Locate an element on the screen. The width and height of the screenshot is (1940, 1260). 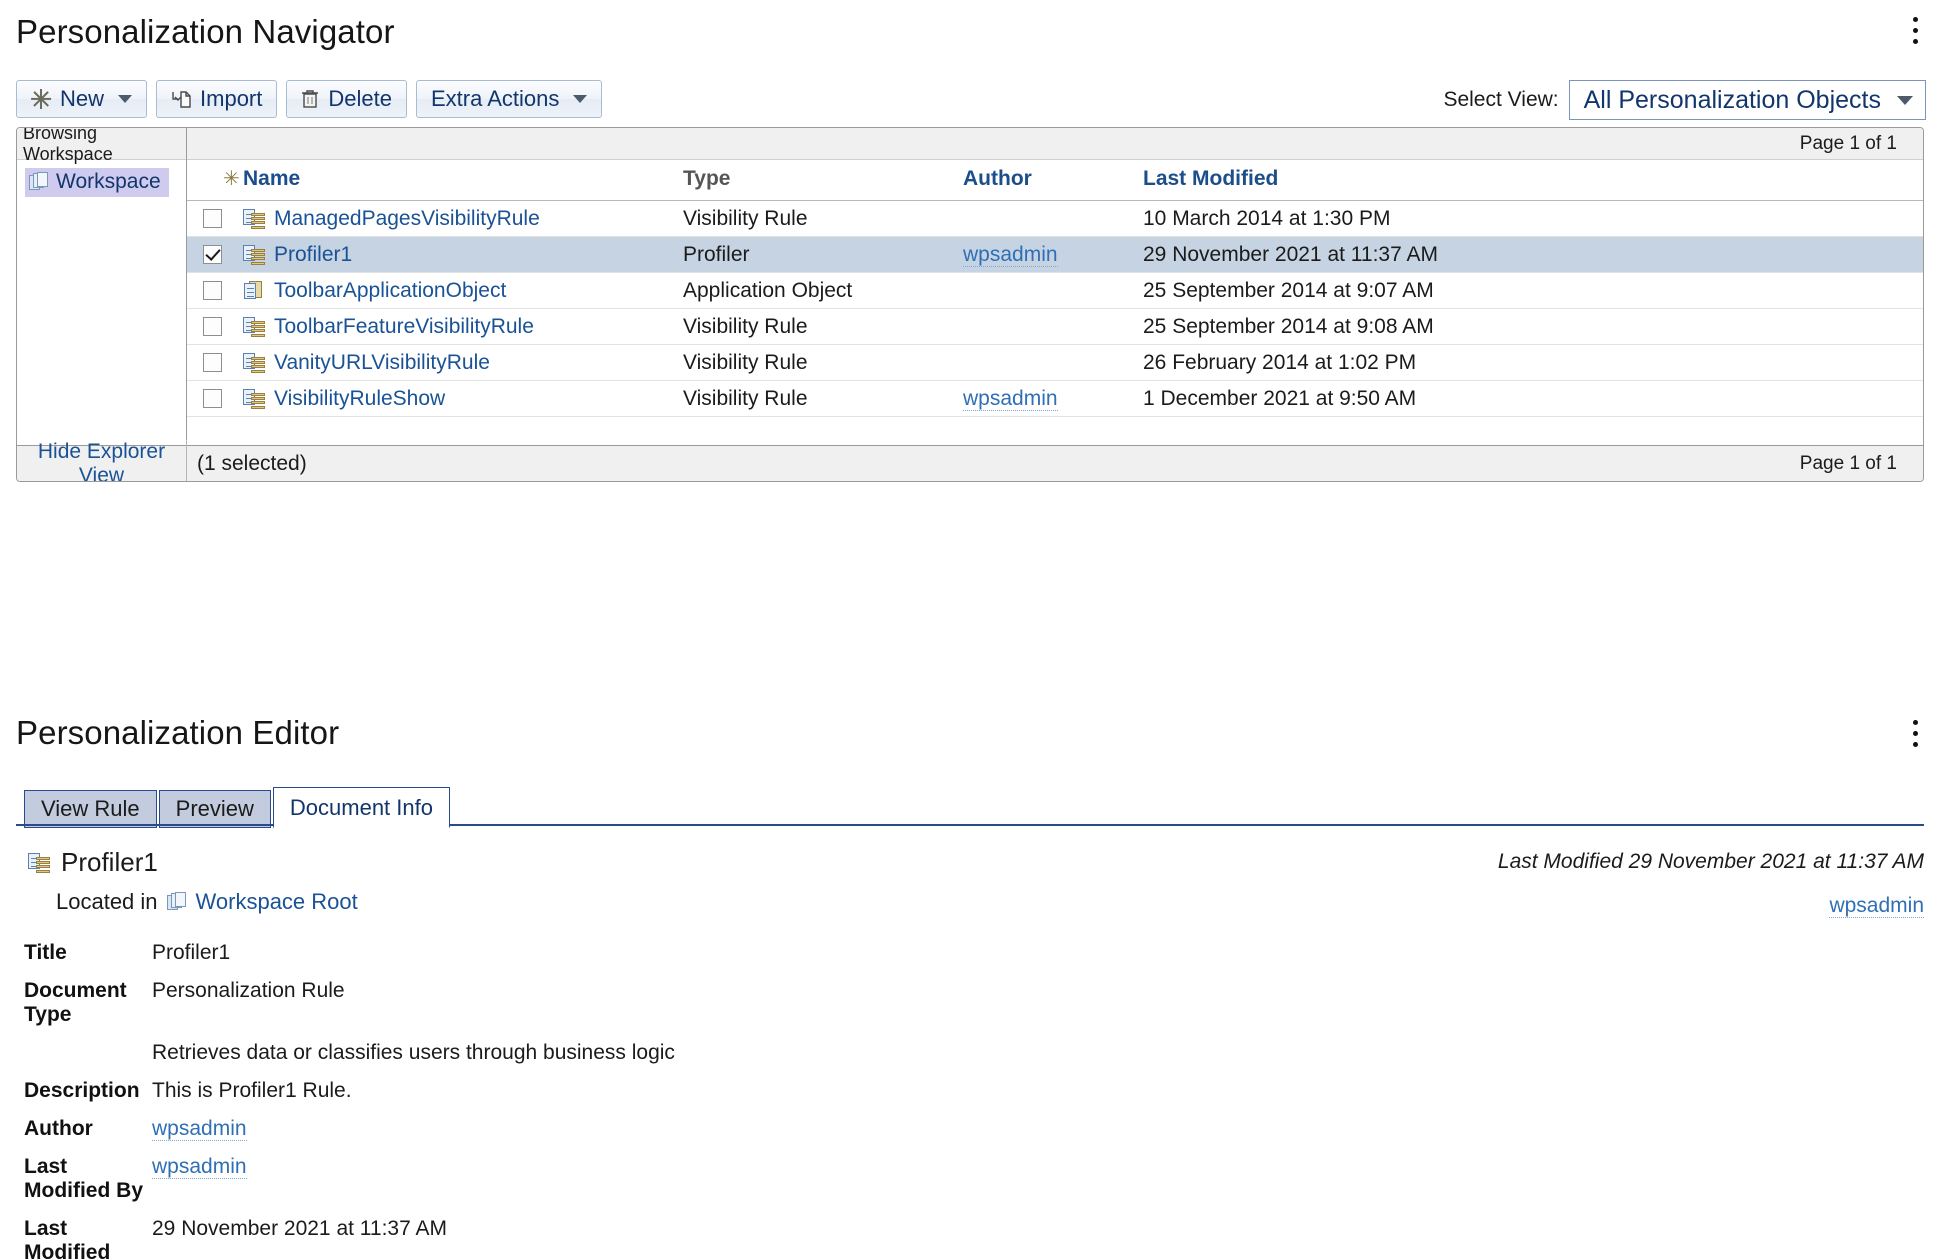
table-header-row: ✳ Name Type Author Last Modified is located at coordinates (1055, 180).